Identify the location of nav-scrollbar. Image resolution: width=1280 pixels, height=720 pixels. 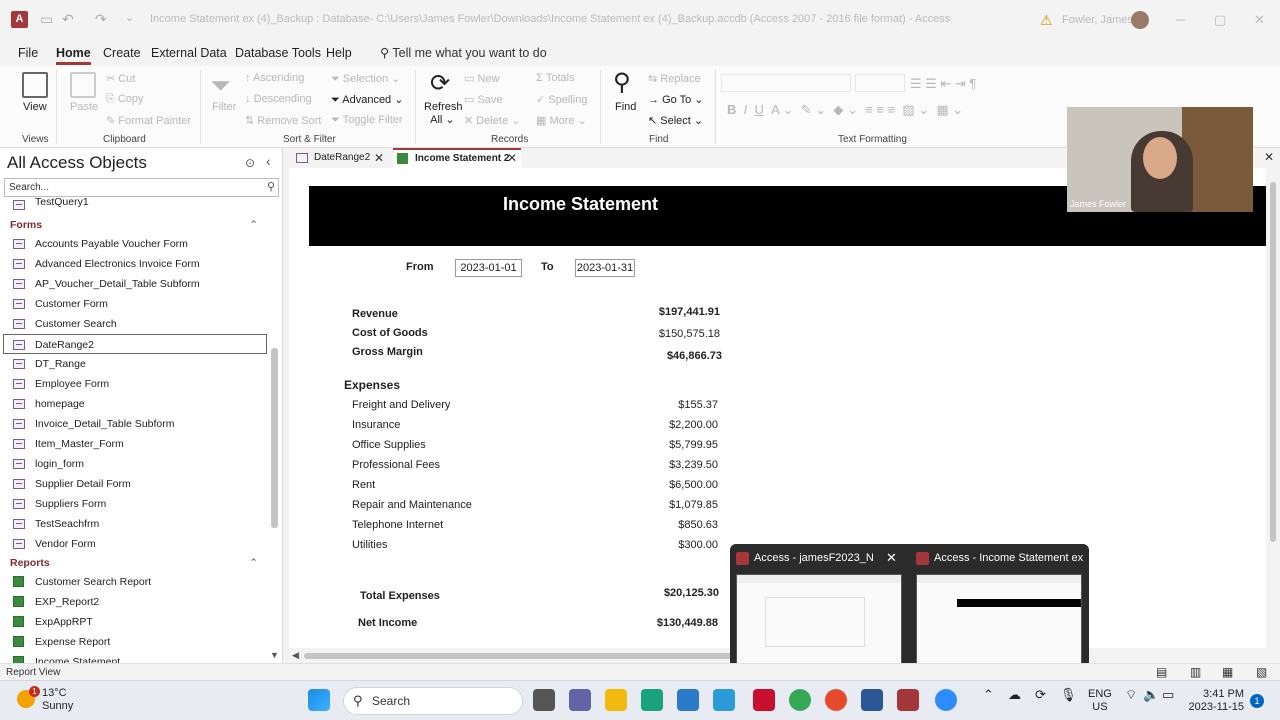
(274, 438).